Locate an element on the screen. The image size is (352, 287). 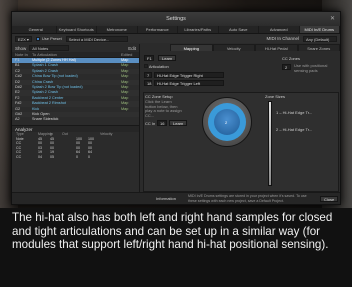
art-row-1-select: Hi-Hat Edge Trigger Right is located at coordinates (189, 75).